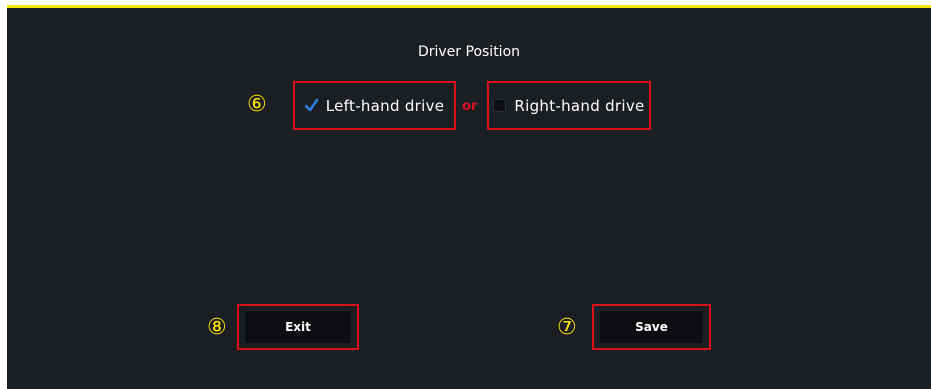  What do you see at coordinates (579, 105) in the screenshot?
I see `right-hand-drive-label: Right-hand drive` at bounding box center [579, 105].